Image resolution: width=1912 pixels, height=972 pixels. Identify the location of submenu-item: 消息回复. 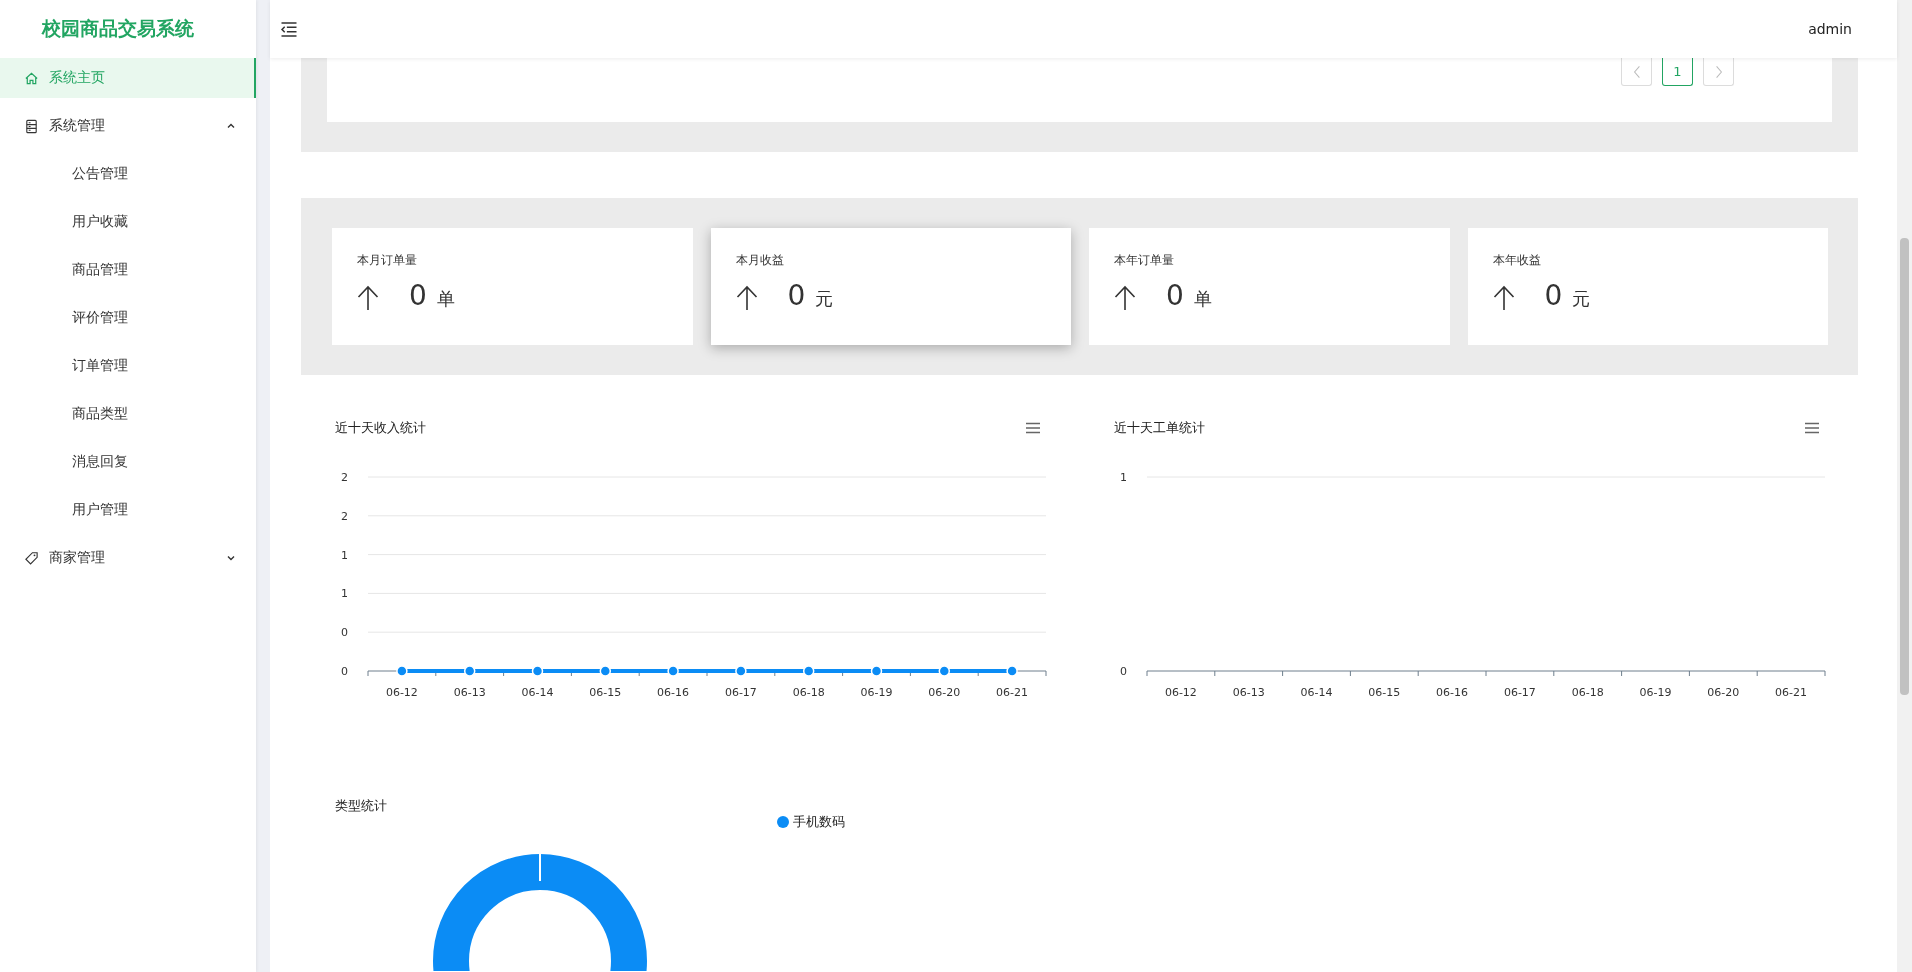
(128, 462).